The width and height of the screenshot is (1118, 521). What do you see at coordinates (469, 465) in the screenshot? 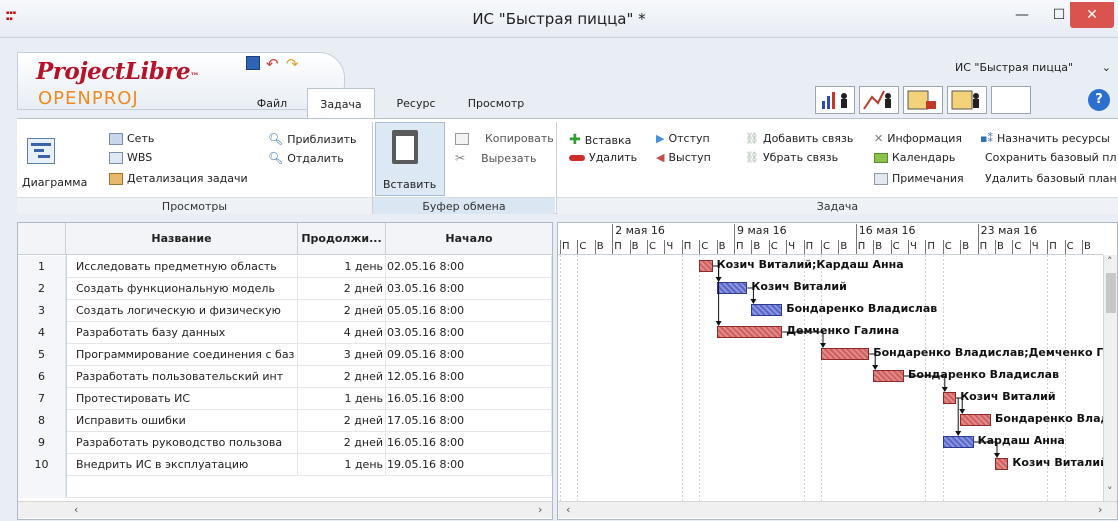
I see `task-start-cell: 19.05.16 8:00` at bounding box center [469, 465].